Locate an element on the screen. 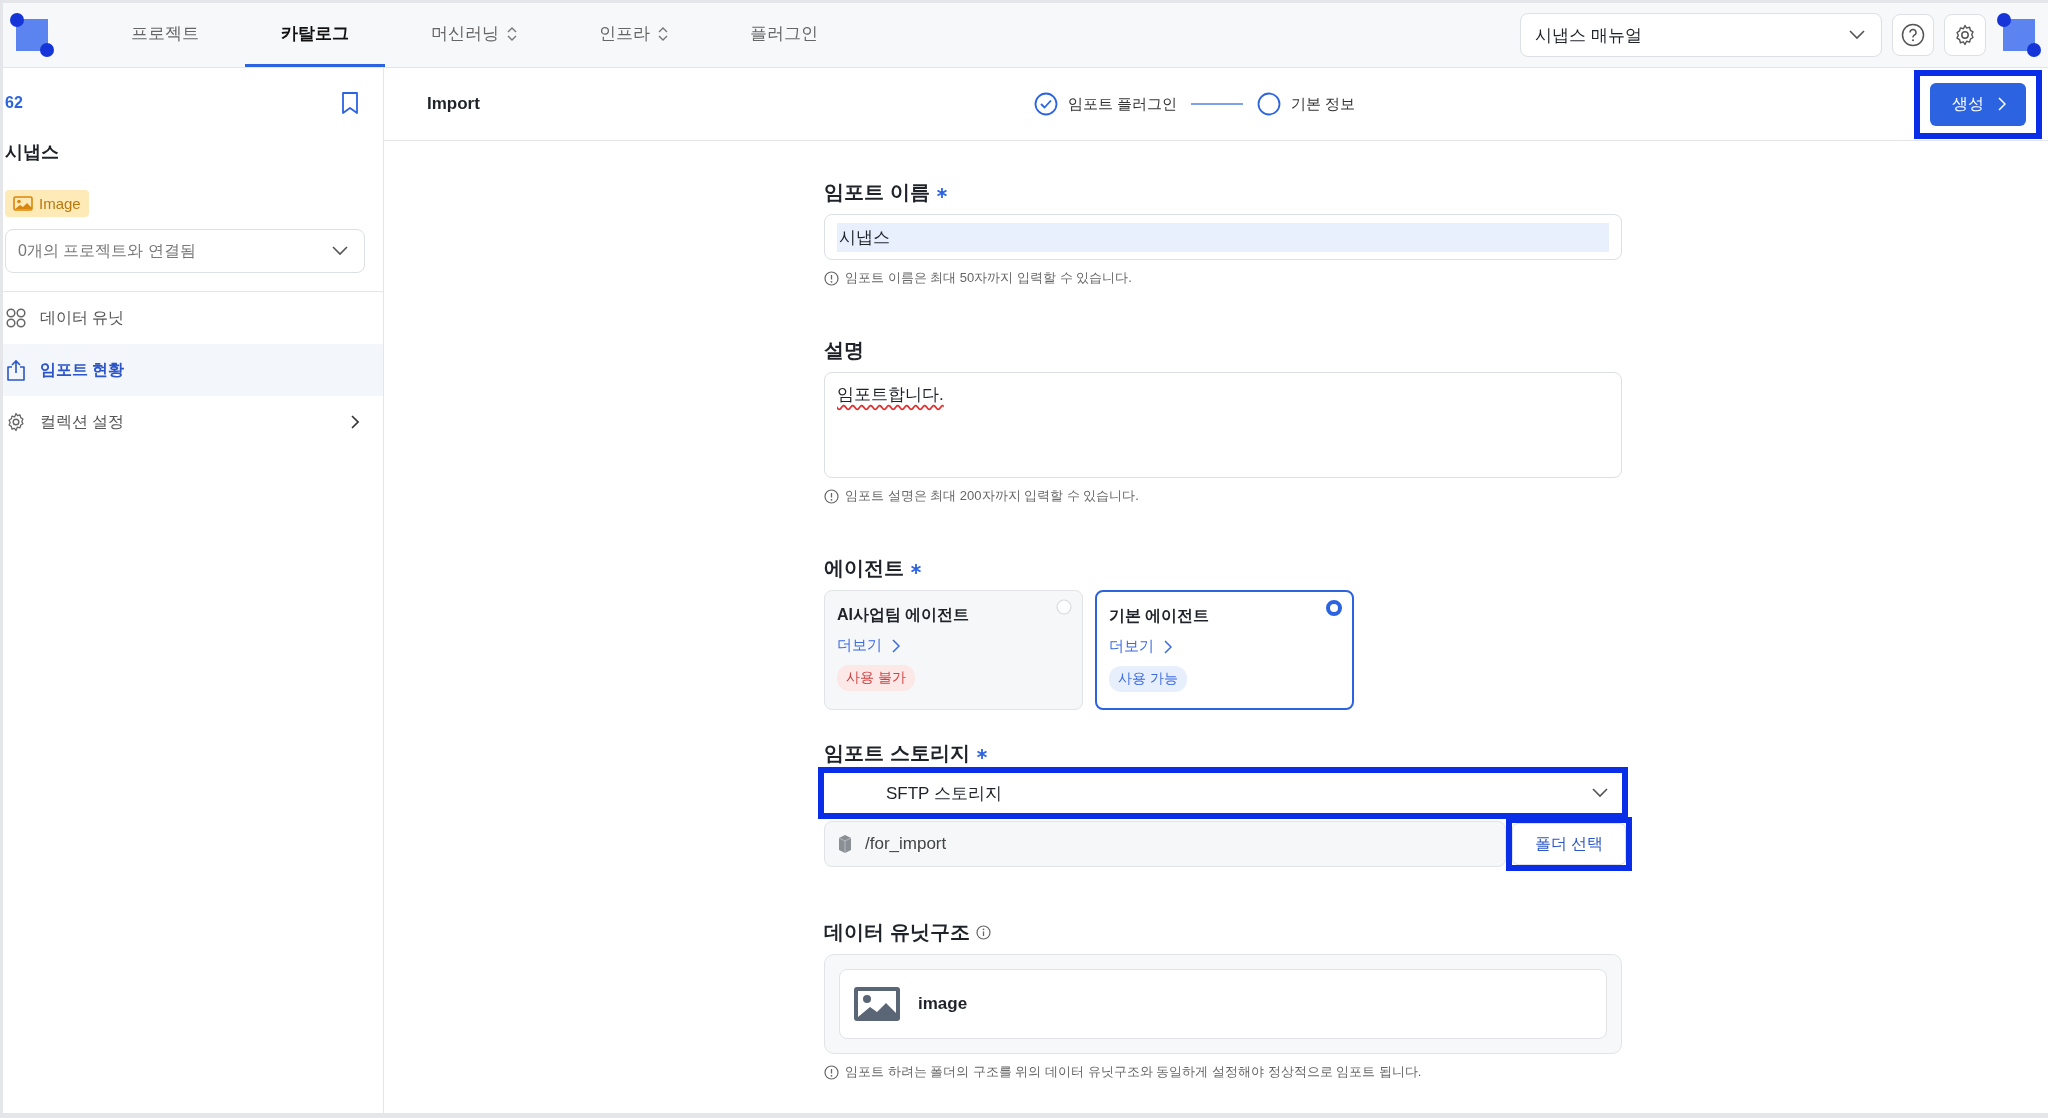 The width and height of the screenshot is (2048, 1118). settings-button is located at coordinates (1965, 35).